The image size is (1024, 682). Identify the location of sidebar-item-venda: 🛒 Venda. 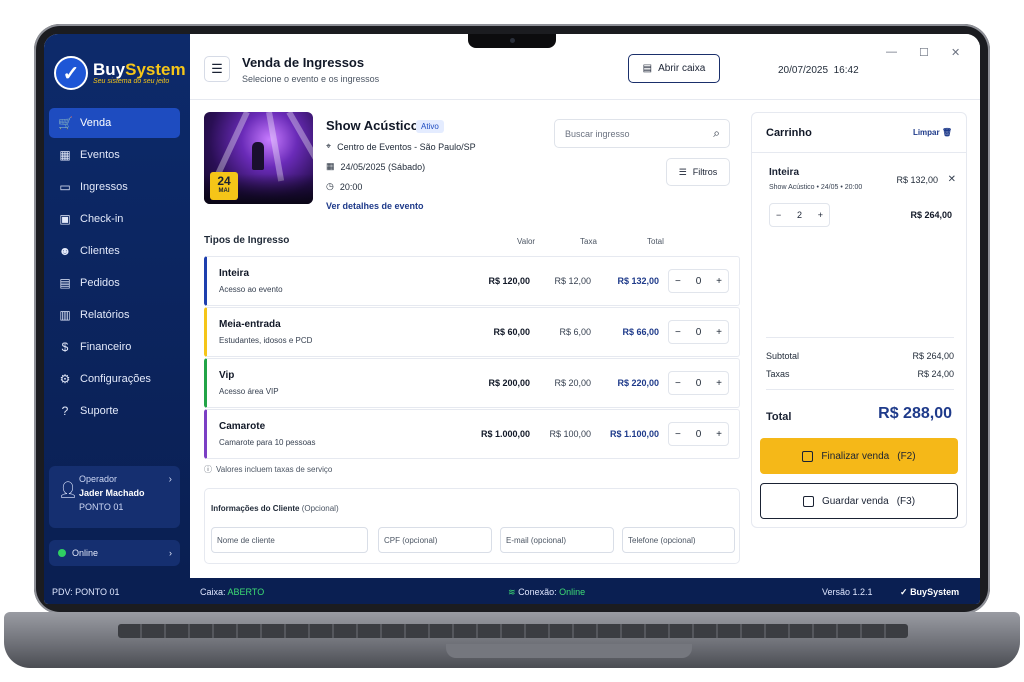
(114, 123).